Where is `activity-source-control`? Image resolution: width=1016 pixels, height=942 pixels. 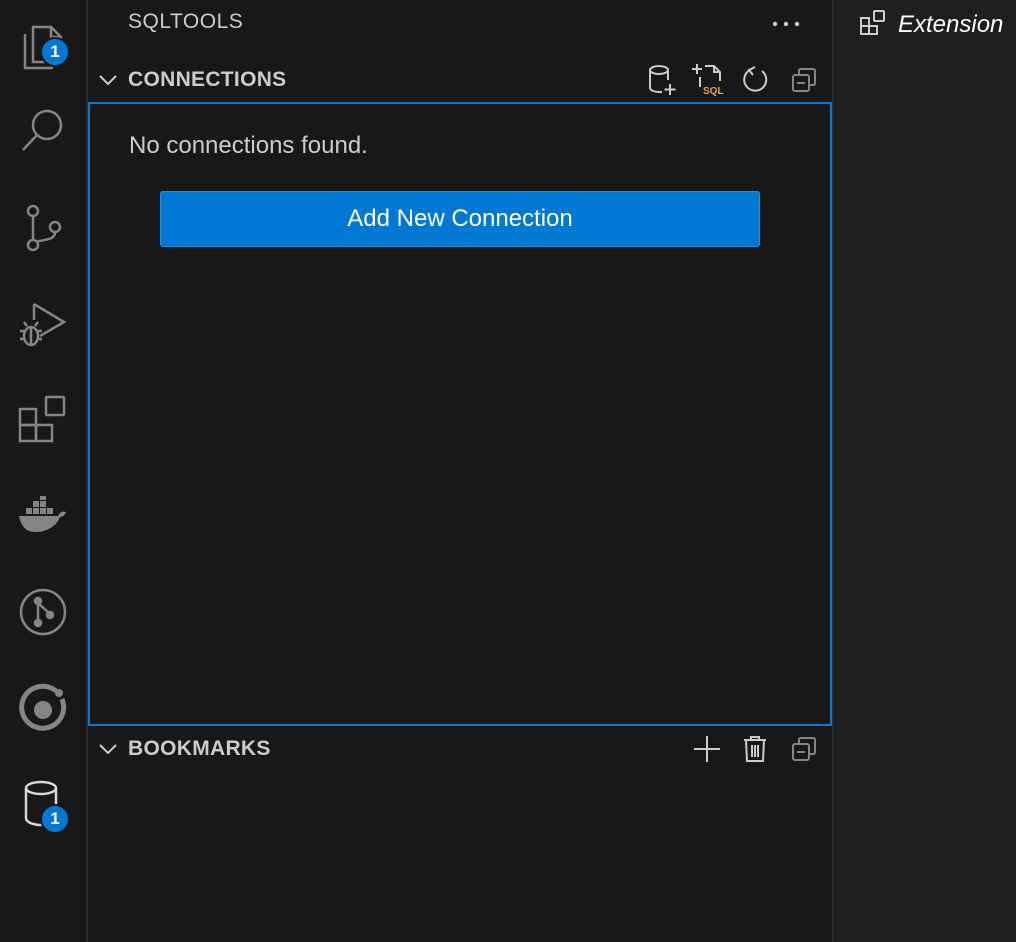
activity-source-control is located at coordinates (43, 228).